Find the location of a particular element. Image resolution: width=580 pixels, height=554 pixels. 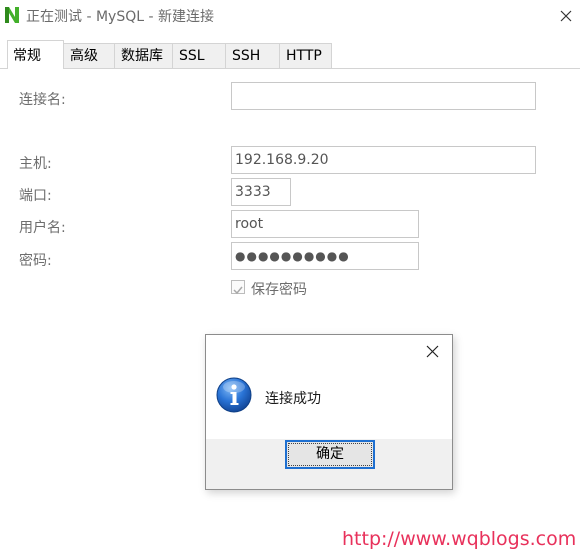

ok-button: 确定 is located at coordinates (330, 454).